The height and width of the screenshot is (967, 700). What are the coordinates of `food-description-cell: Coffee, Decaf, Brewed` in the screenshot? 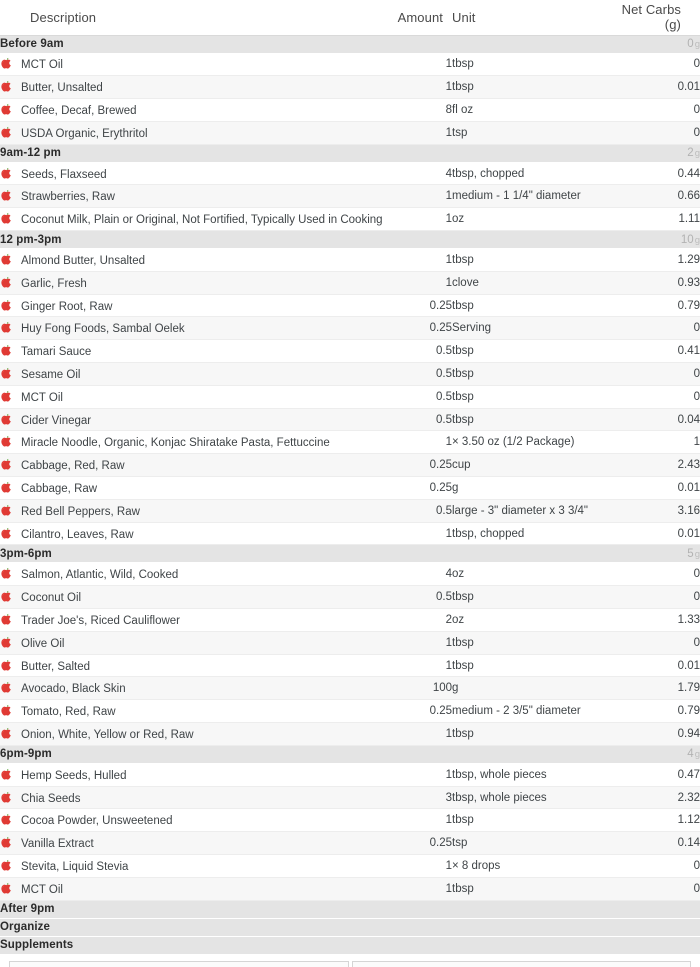 It's located at (195, 110).